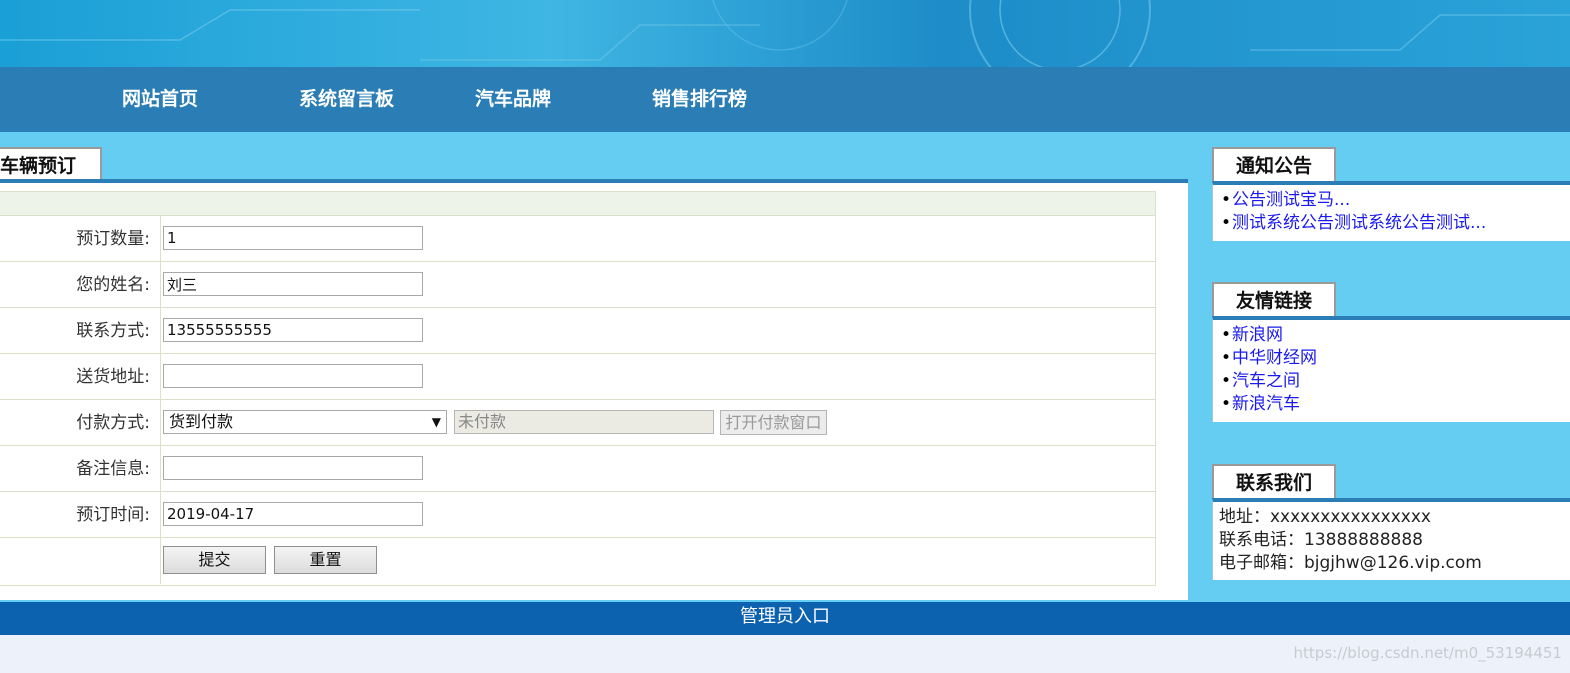  I want to click on form-row-quantity: 预订数量:, so click(577, 239).